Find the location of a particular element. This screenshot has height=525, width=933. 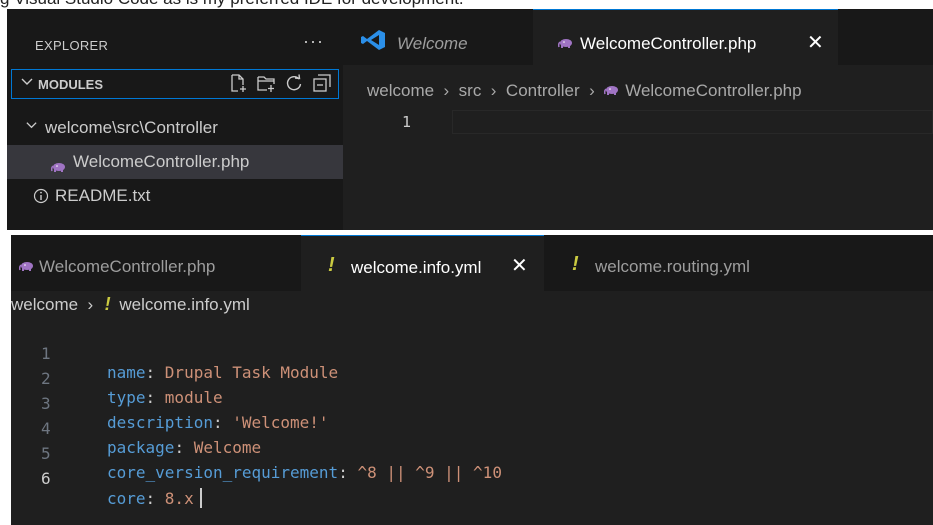

tab-welcome-routing-yml: ! welcome.routing.yml is located at coordinates (681, 263).